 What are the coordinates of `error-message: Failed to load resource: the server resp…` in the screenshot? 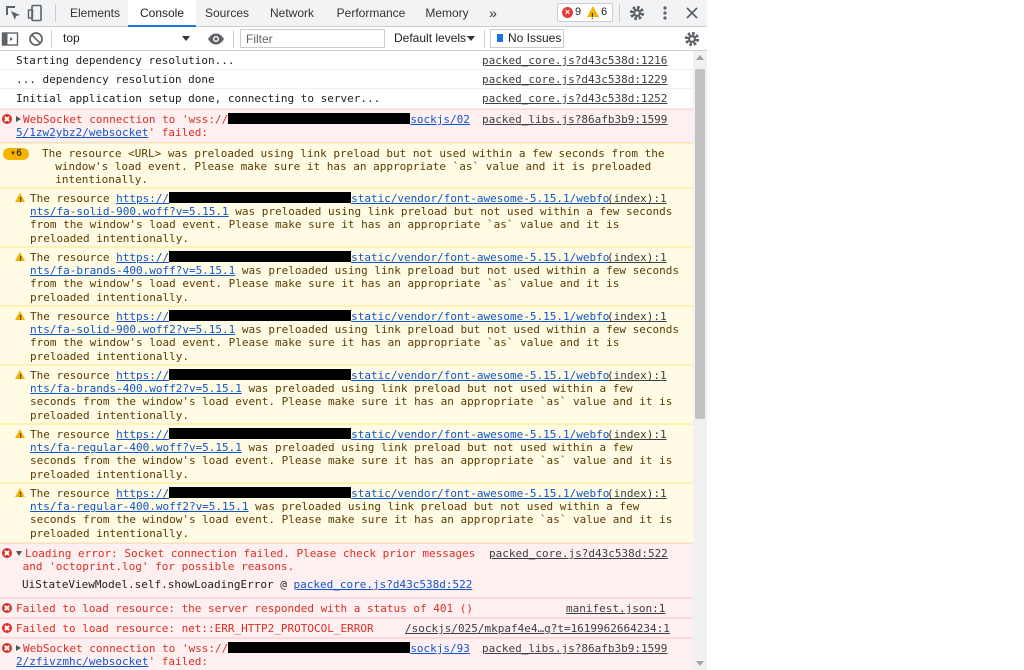 It's located at (346, 608).